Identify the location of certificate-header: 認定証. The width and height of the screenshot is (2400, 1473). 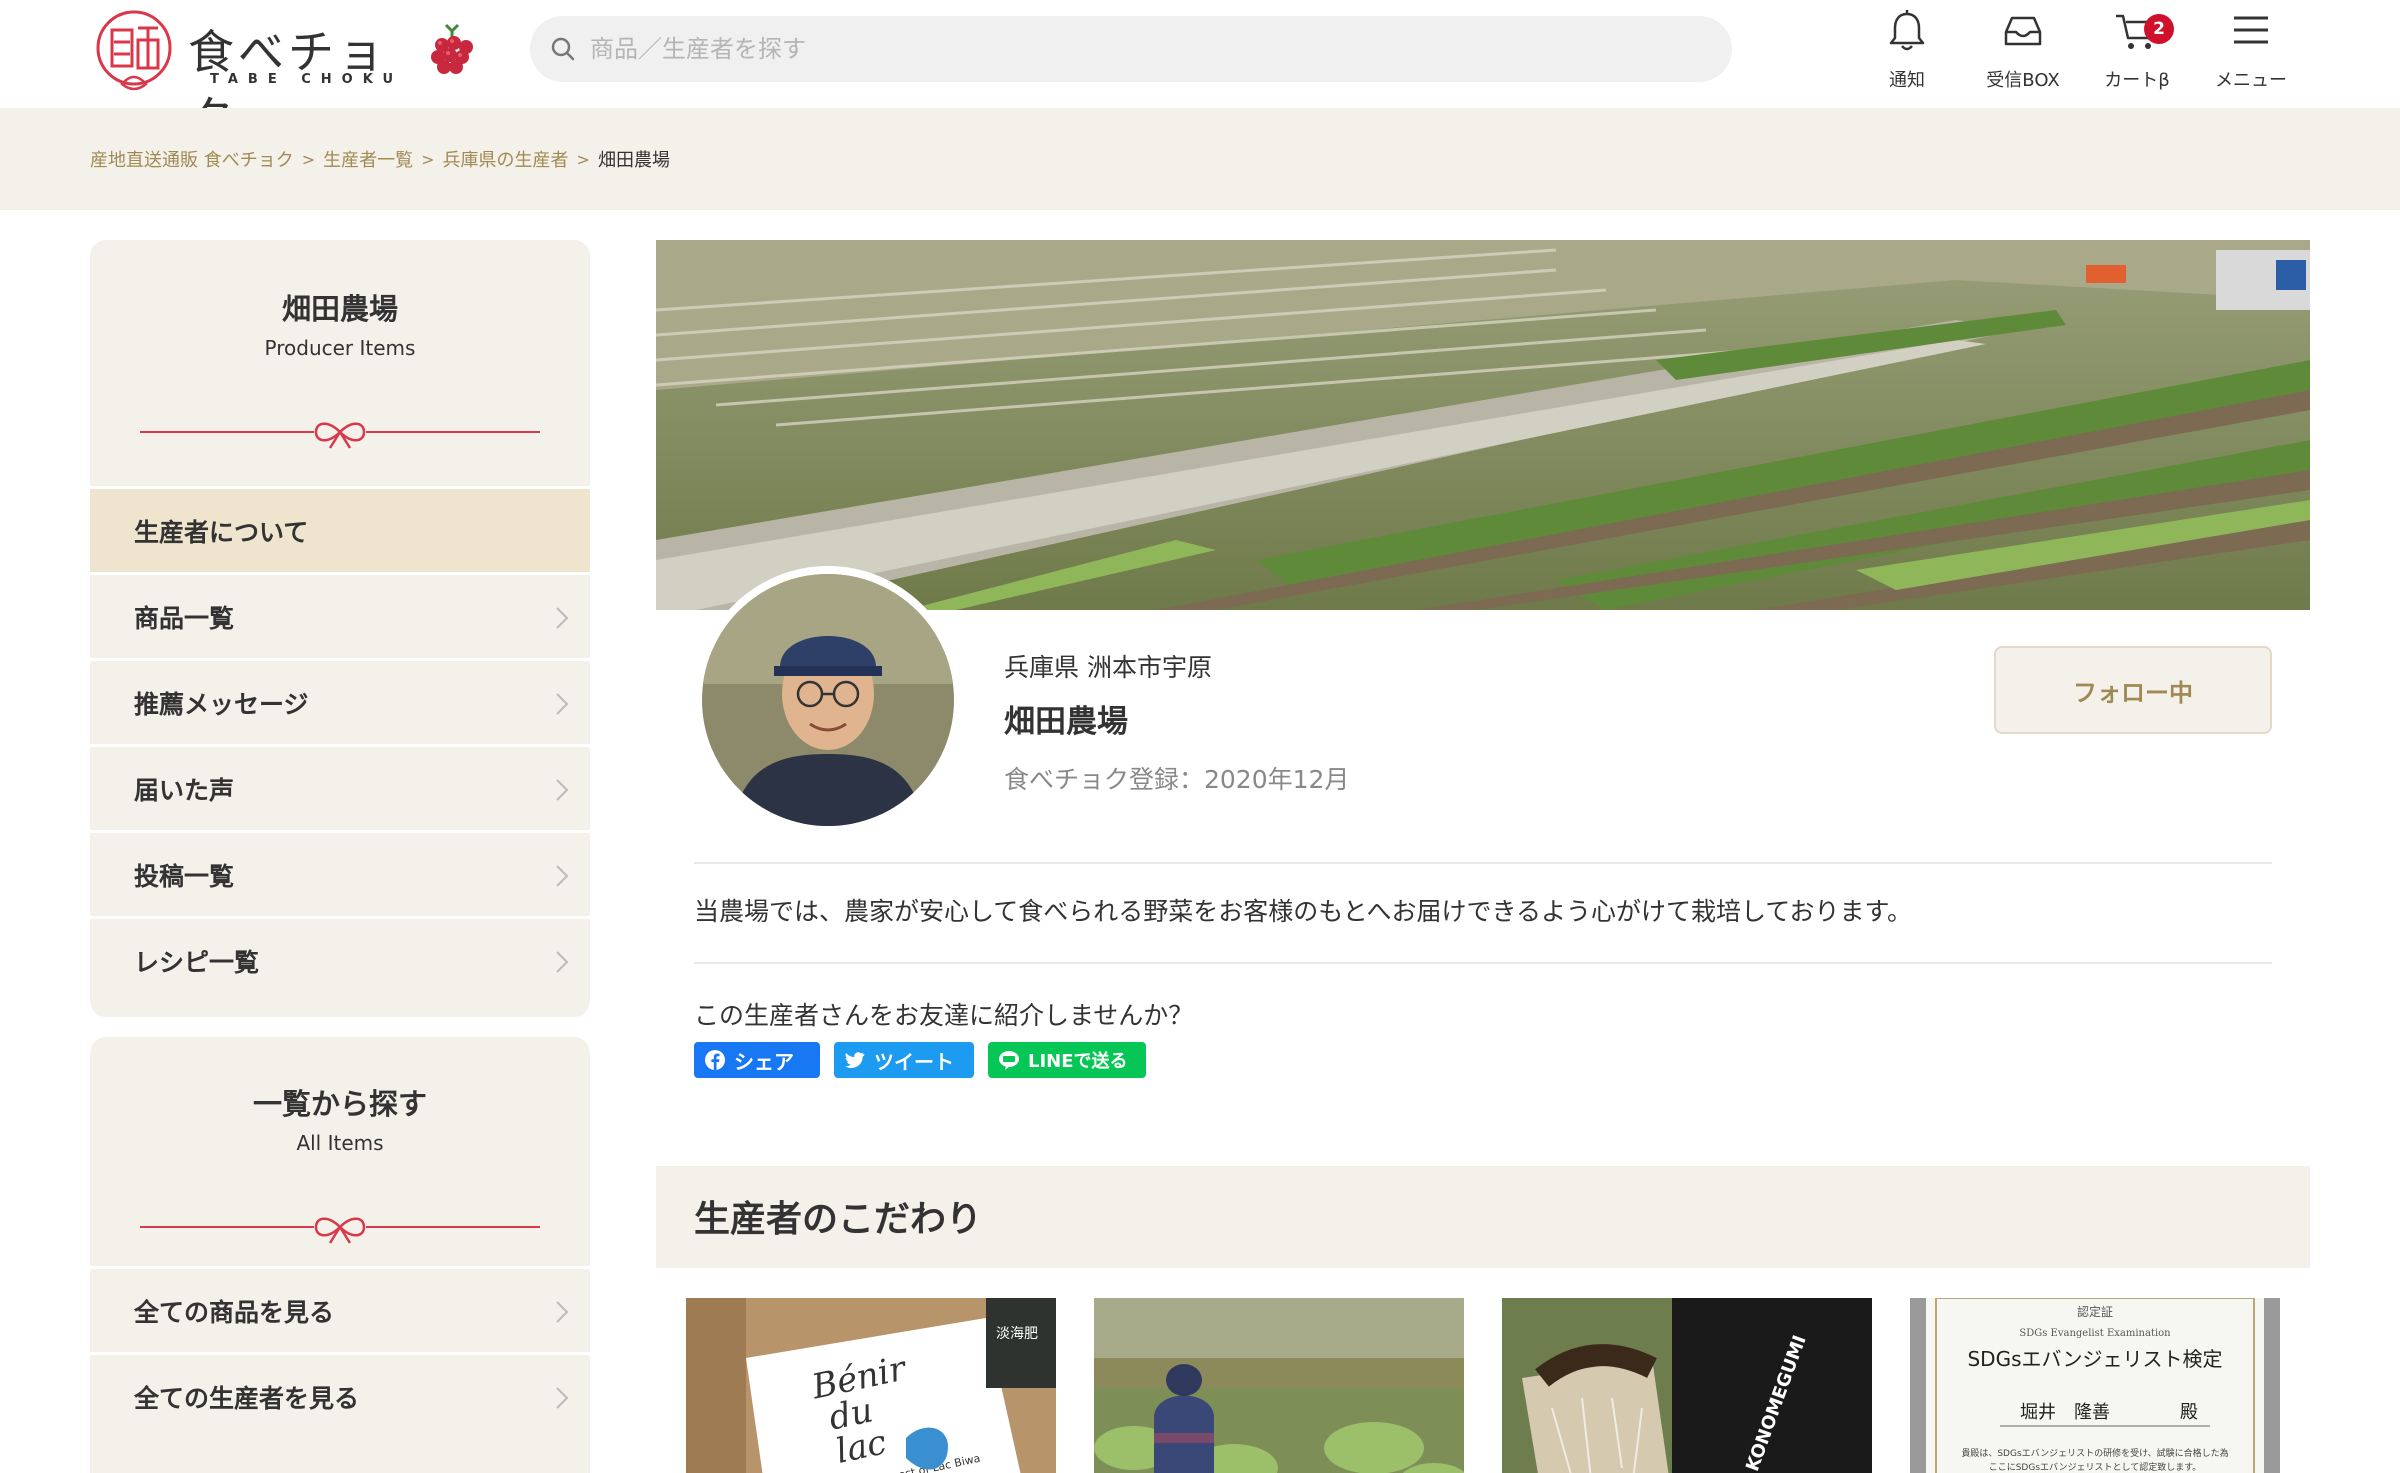
(2095, 1311).